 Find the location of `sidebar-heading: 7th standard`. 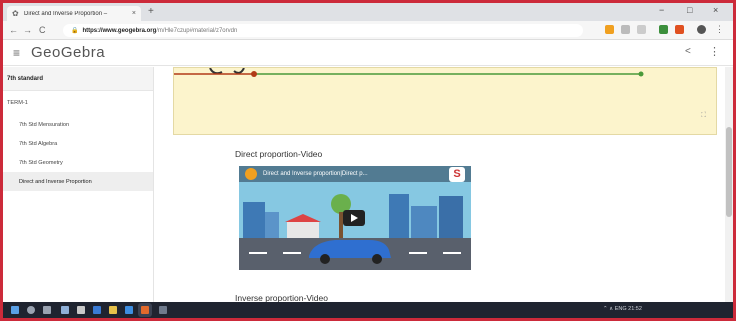

sidebar-heading: 7th standard is located at coordinates (78, 79).